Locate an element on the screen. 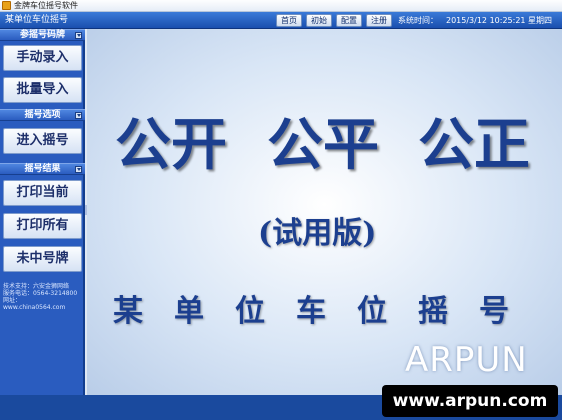 The image size is (562, 420). section-title: 摇号选项 is located at coordinates (42, 115).